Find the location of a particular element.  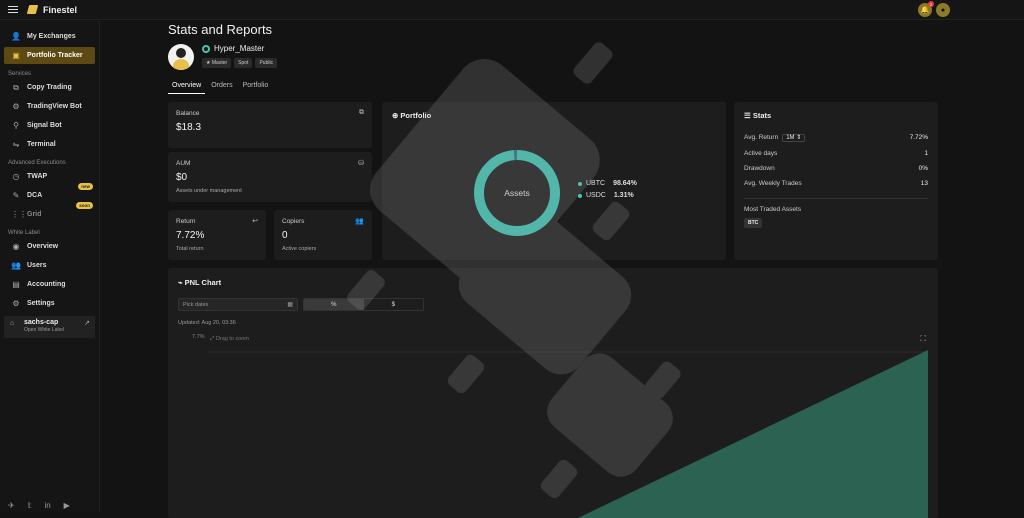

briefcase-icon: ▣ is located at coordinates (16, 55).